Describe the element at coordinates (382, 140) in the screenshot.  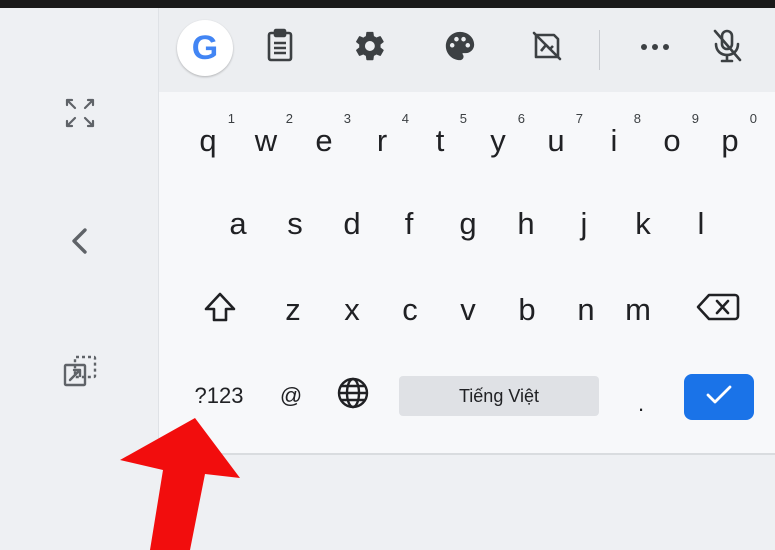
I see `key-label: r` at that location.